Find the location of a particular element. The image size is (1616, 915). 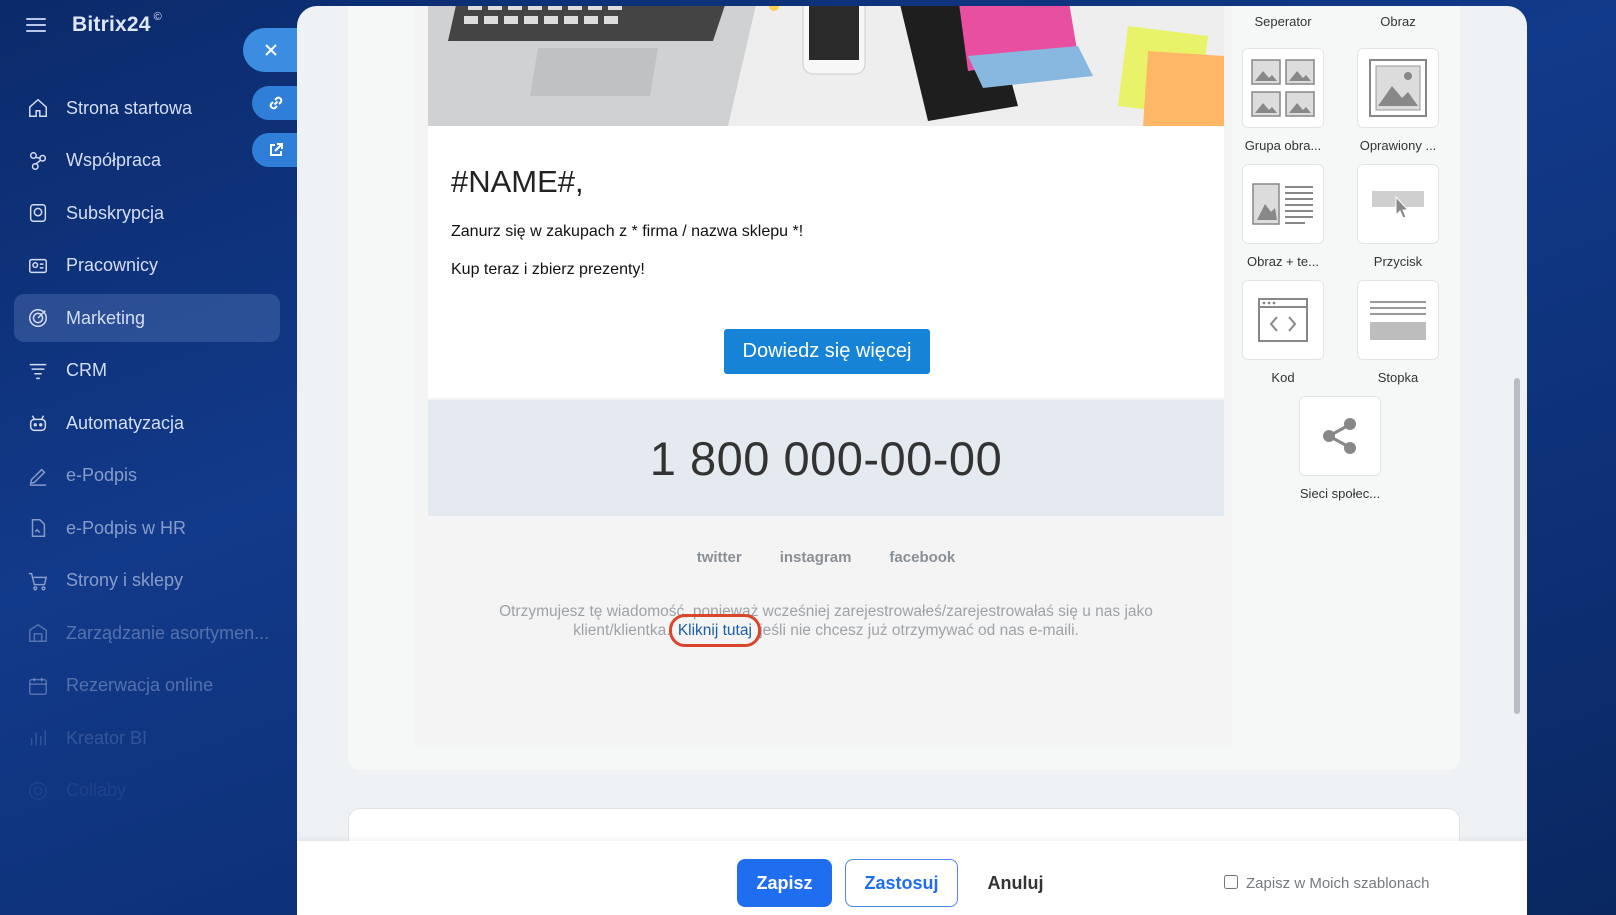

email-cta-button: Dowiedz się więcej is located at coordinates (827, 351).